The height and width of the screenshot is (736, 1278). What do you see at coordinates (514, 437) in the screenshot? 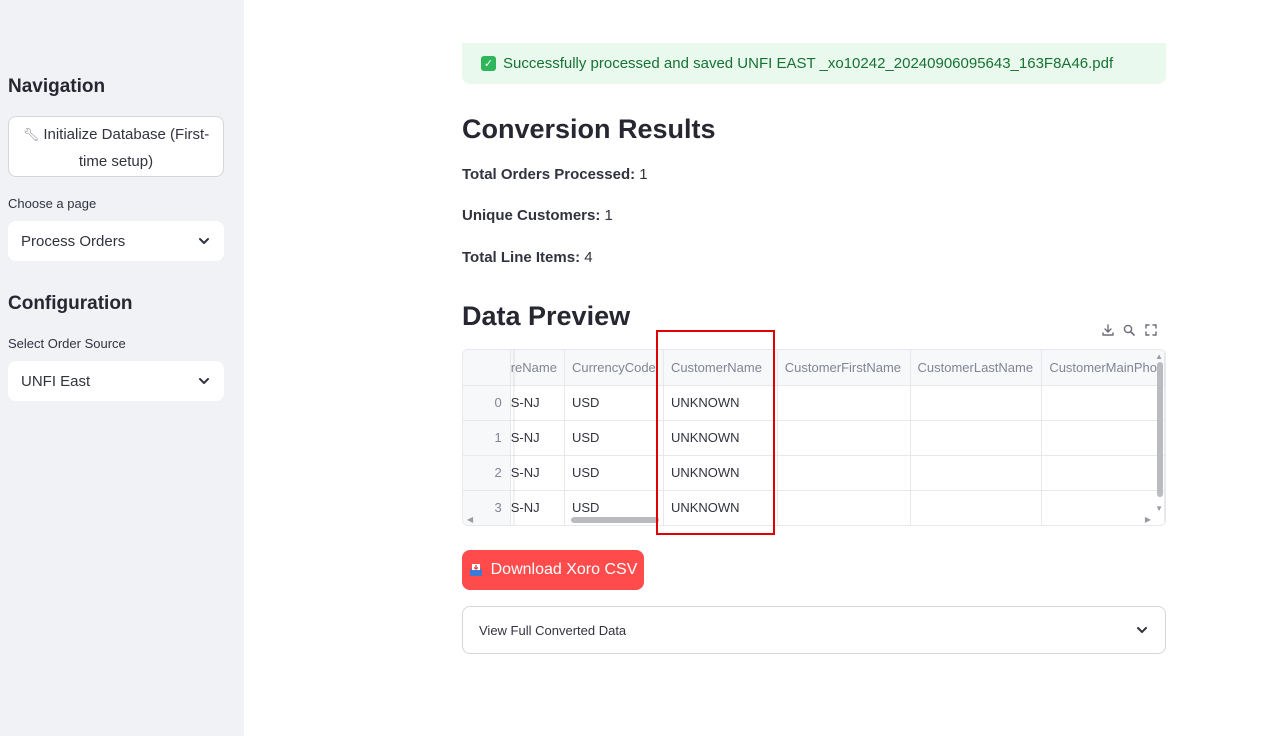
I see `index-column-shadow` at bounding box center [514, 437].